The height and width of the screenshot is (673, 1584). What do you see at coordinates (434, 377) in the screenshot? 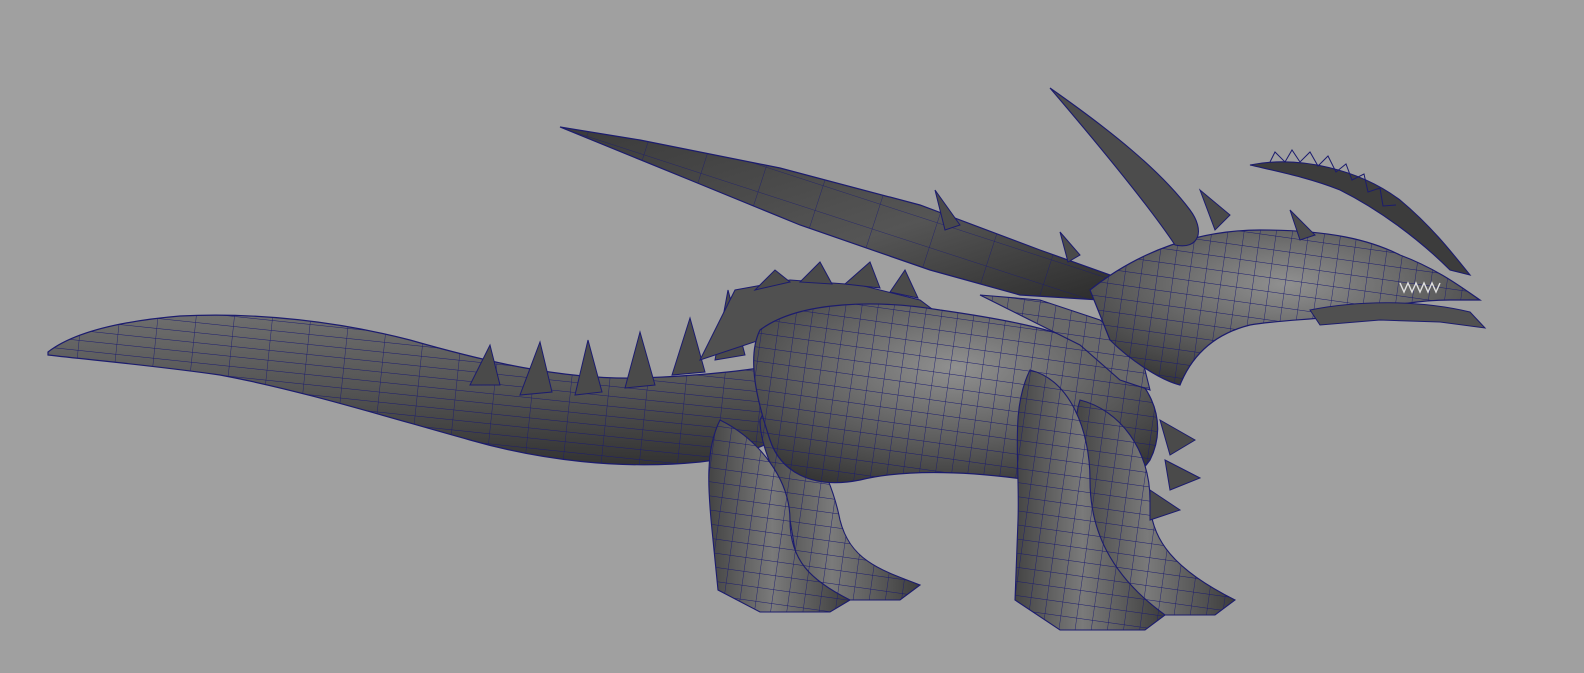
I see `dragon-tail` at bounding box center [434, 377].